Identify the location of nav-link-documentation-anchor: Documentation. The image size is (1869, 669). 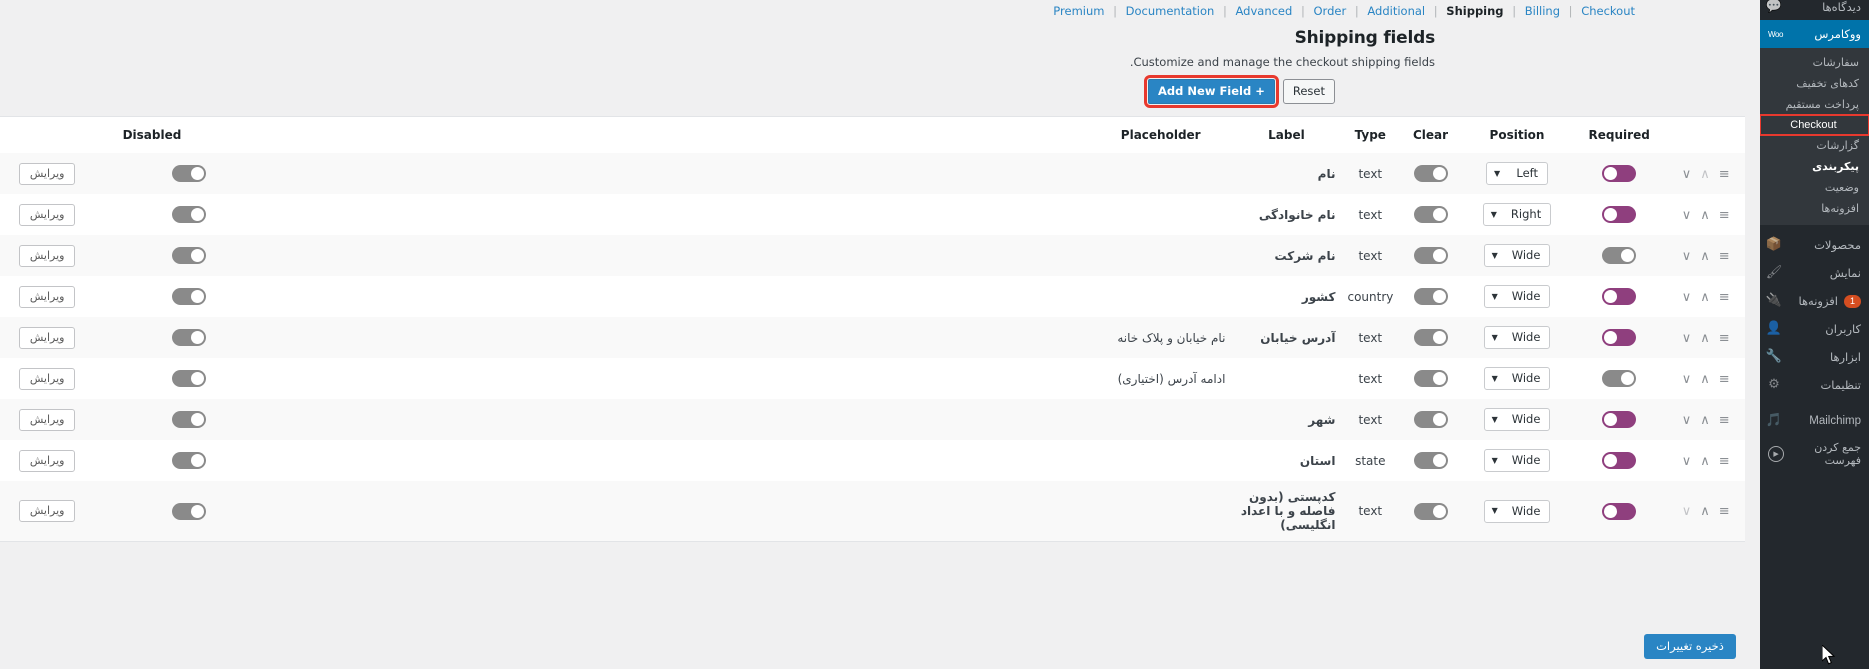
(1170, 11).